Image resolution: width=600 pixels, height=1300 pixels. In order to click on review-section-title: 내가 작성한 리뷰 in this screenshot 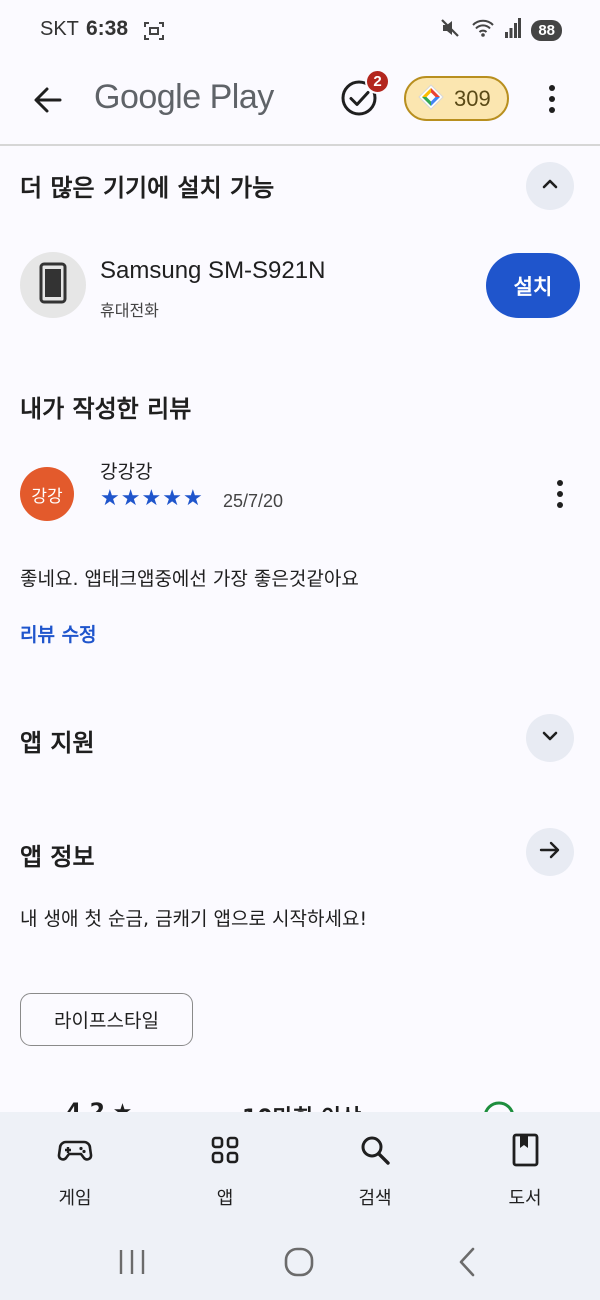, I will do `click(106, 409)`.